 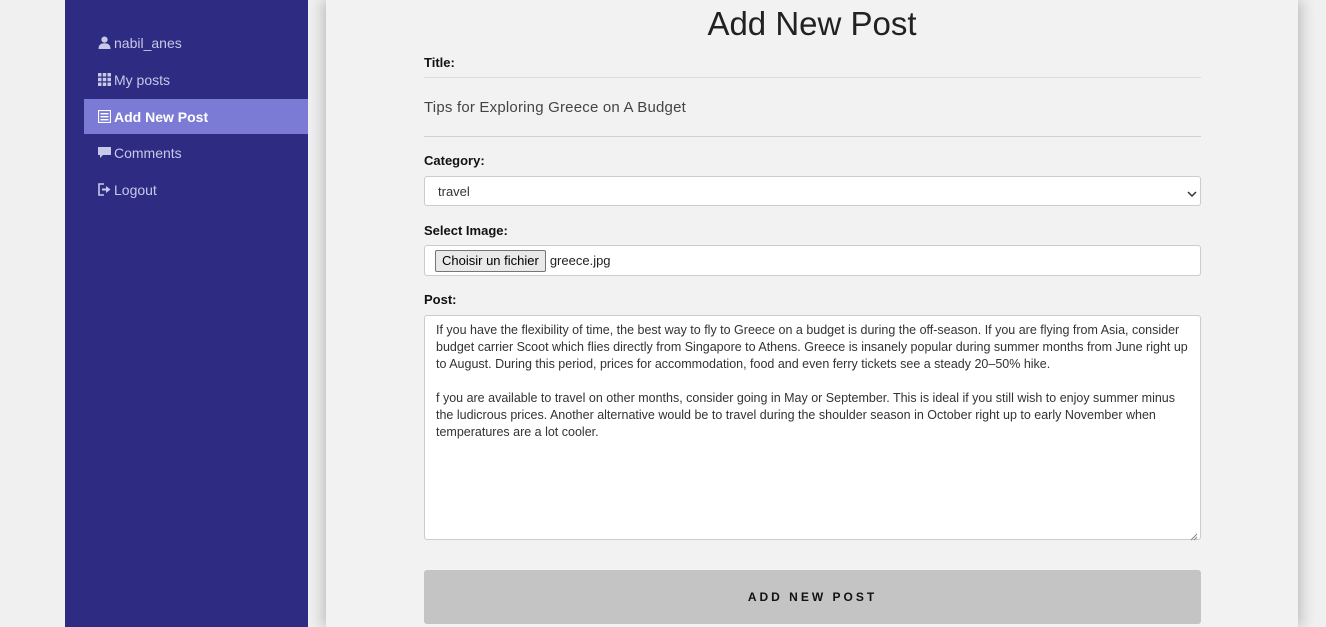 I want to click on file-name: greece.jpg, so click(x=580, y=260).